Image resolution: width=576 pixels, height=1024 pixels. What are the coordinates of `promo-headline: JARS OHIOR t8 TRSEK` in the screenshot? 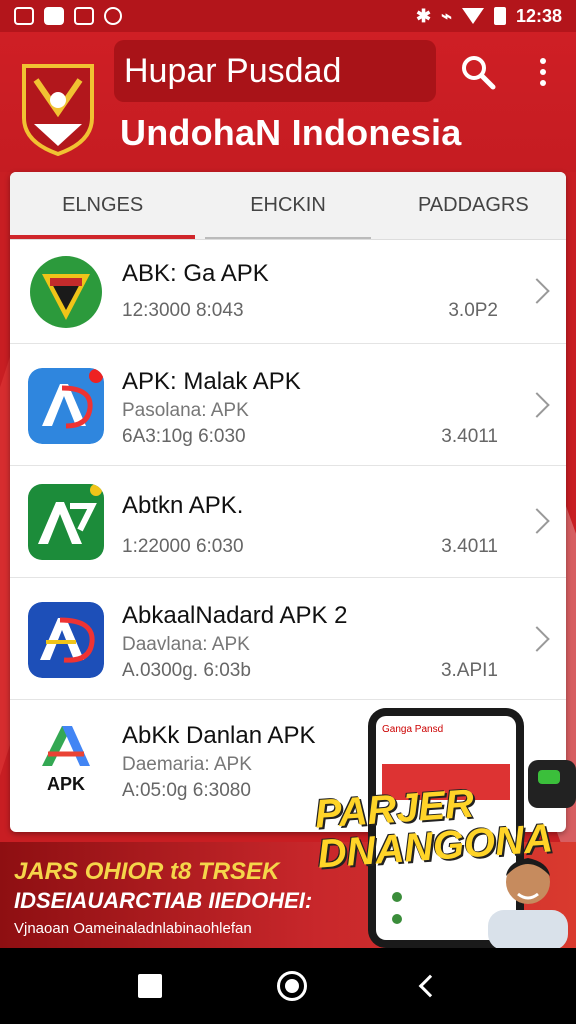 It's located at (147, 871).